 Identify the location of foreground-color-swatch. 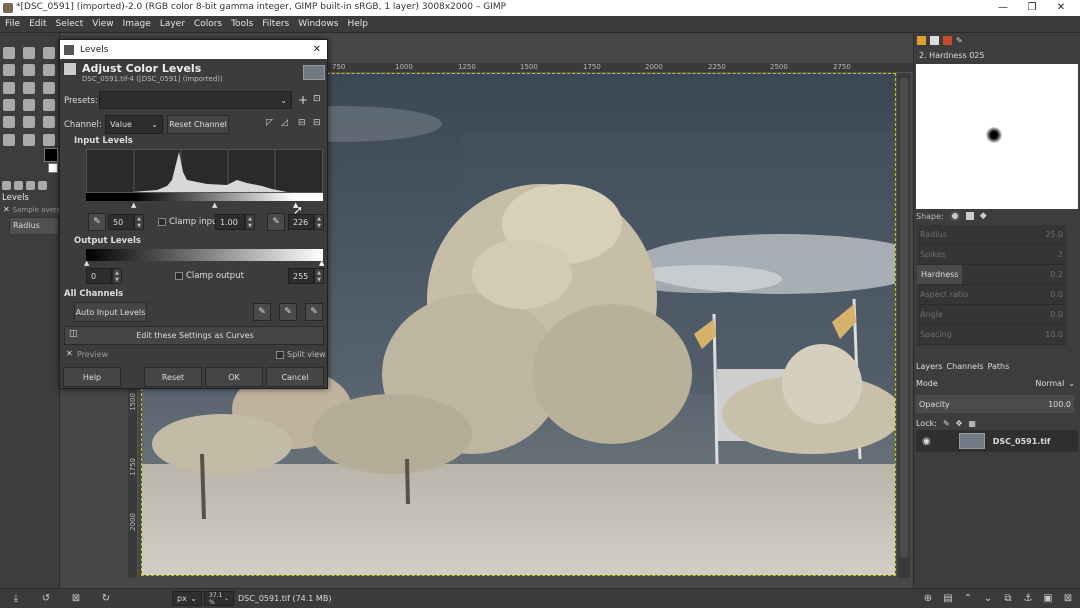
(51, 155).